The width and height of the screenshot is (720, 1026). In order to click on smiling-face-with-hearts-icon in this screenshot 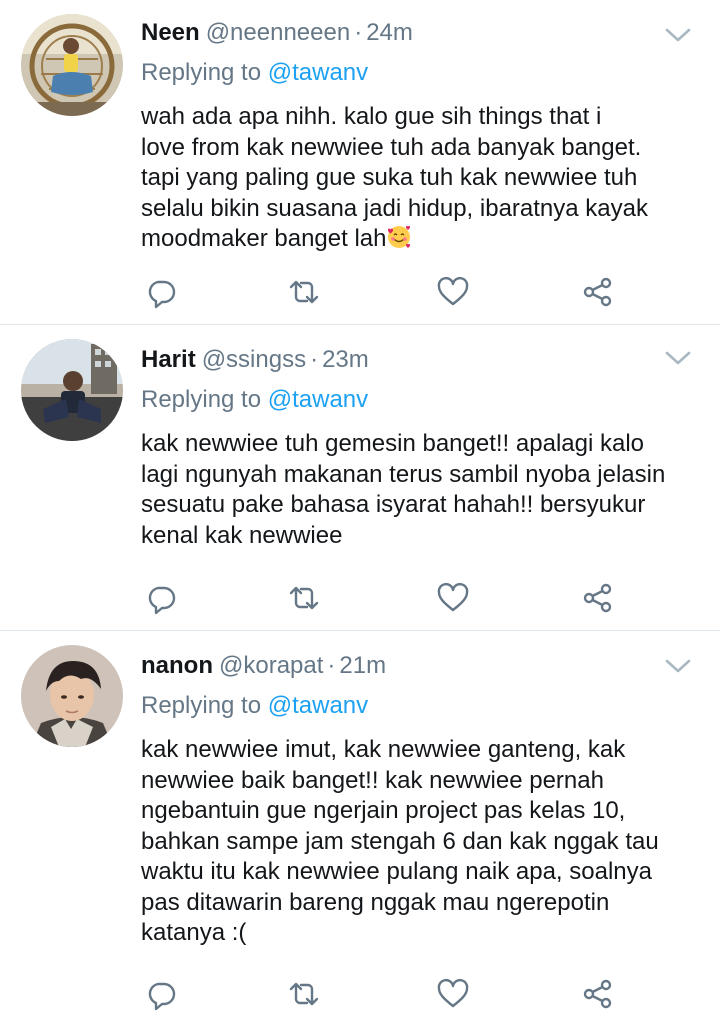, I will do `click(399, 237)`.